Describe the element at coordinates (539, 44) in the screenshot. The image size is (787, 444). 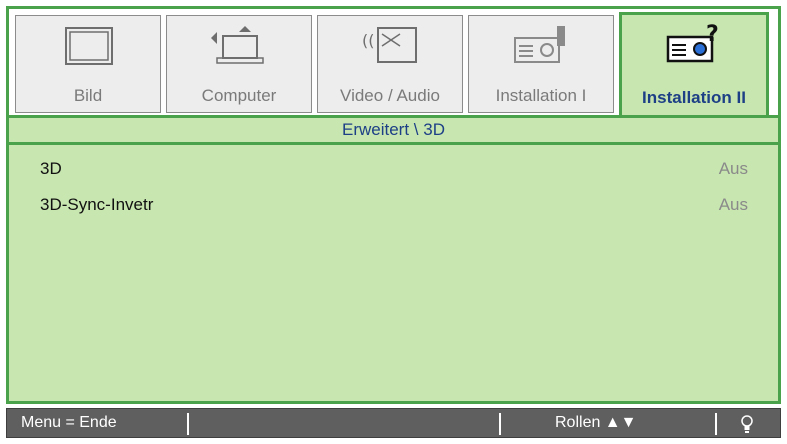
I see `projector-icon` at that location.